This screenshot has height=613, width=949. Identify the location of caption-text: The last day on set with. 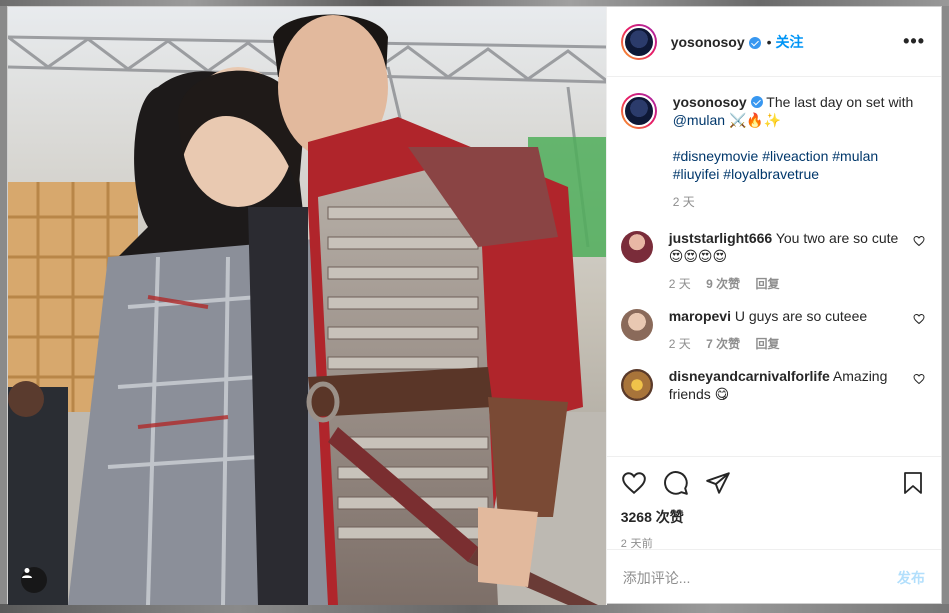
(840, 102).